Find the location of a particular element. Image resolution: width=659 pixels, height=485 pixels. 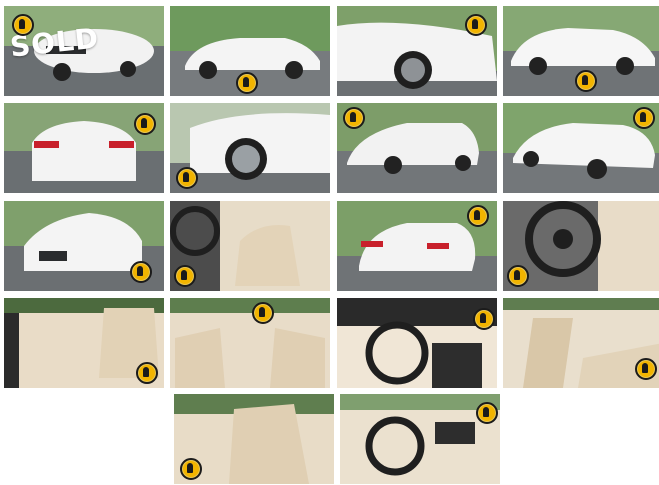

photo-rear-three-quarter is located at coordinates (417, 148).